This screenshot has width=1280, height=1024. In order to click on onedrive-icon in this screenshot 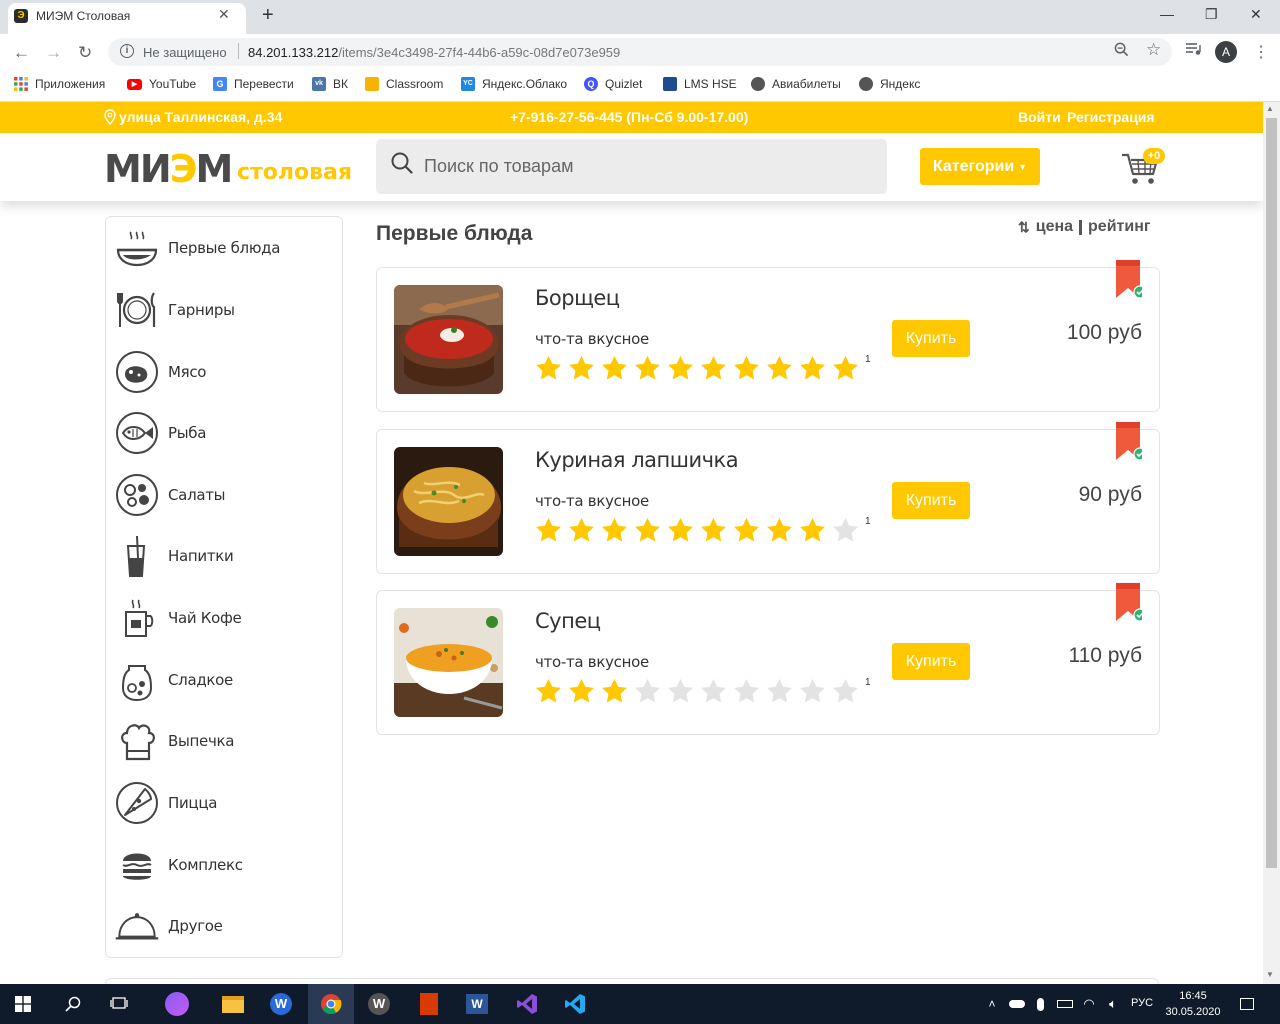, I will do `click(1017, 1004)`.